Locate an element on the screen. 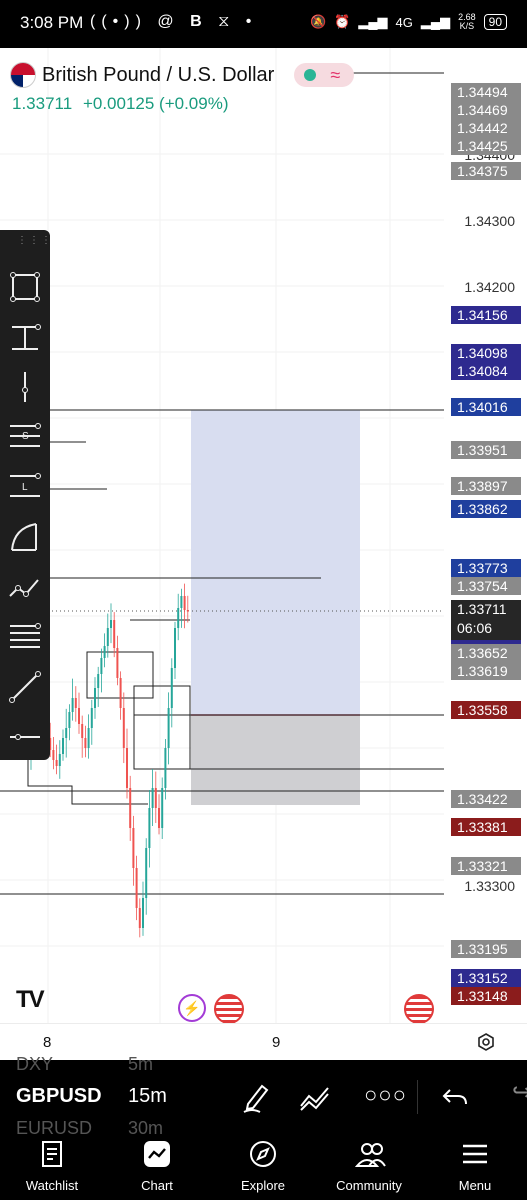 This screenshot has width=527, height=1200. trend-line-tool-icon is located at coordinates (25, 687).